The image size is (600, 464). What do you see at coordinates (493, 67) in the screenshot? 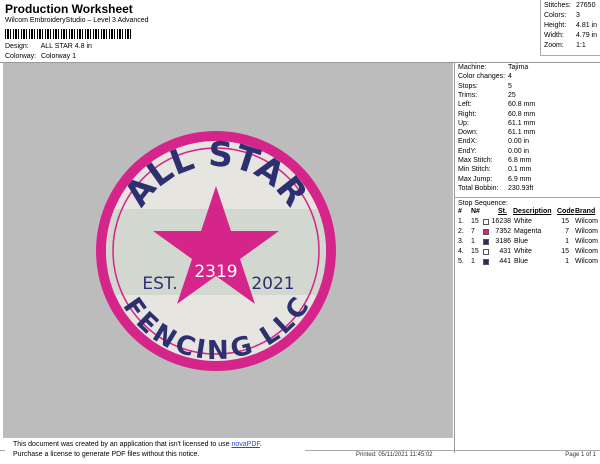
I see `machine-info-row: Machine: Tajima` at bounding box center [493, 67].